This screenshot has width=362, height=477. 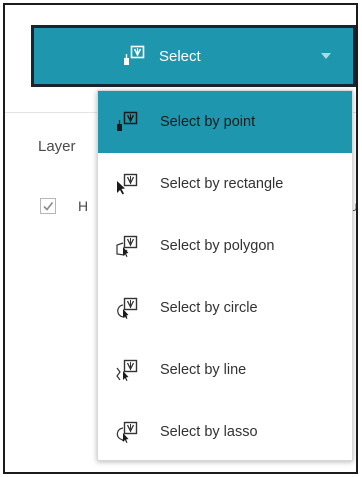 I want to click on menu-item-label: Select by lasso, so click(x=209, y=432).